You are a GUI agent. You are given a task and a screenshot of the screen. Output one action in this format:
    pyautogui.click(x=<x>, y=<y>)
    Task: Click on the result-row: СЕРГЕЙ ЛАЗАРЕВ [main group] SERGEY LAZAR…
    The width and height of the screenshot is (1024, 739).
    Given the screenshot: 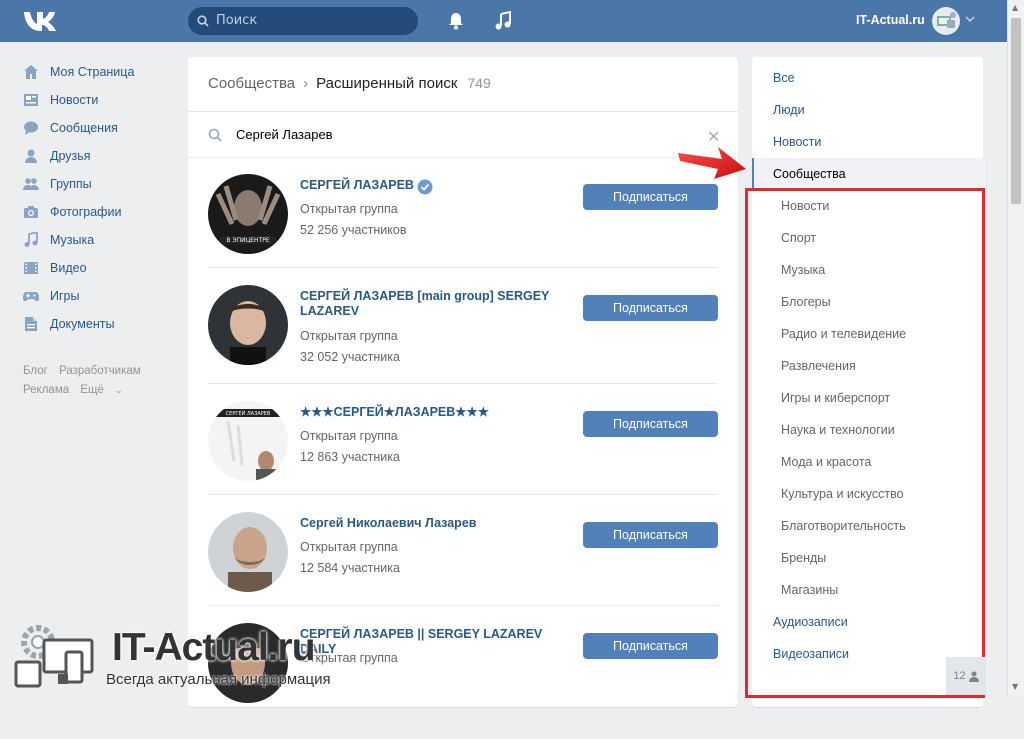 What is the action you would take?
    pyautogui.click(x=463, y=343)
    